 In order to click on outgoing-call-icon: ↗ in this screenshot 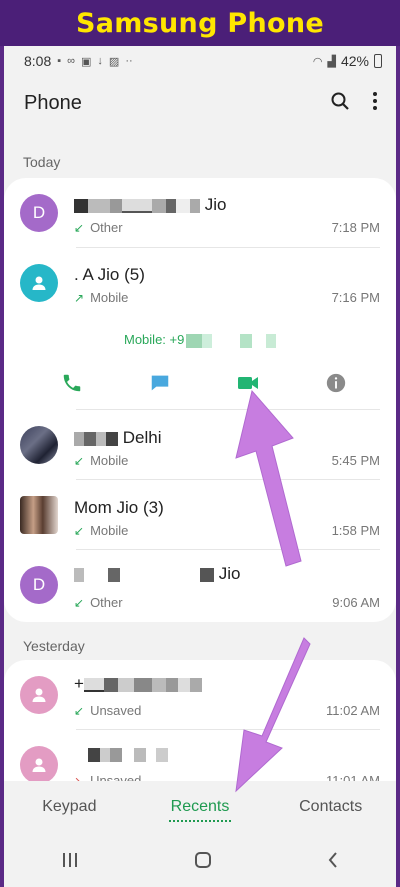, I will do `click(79, 297)`.